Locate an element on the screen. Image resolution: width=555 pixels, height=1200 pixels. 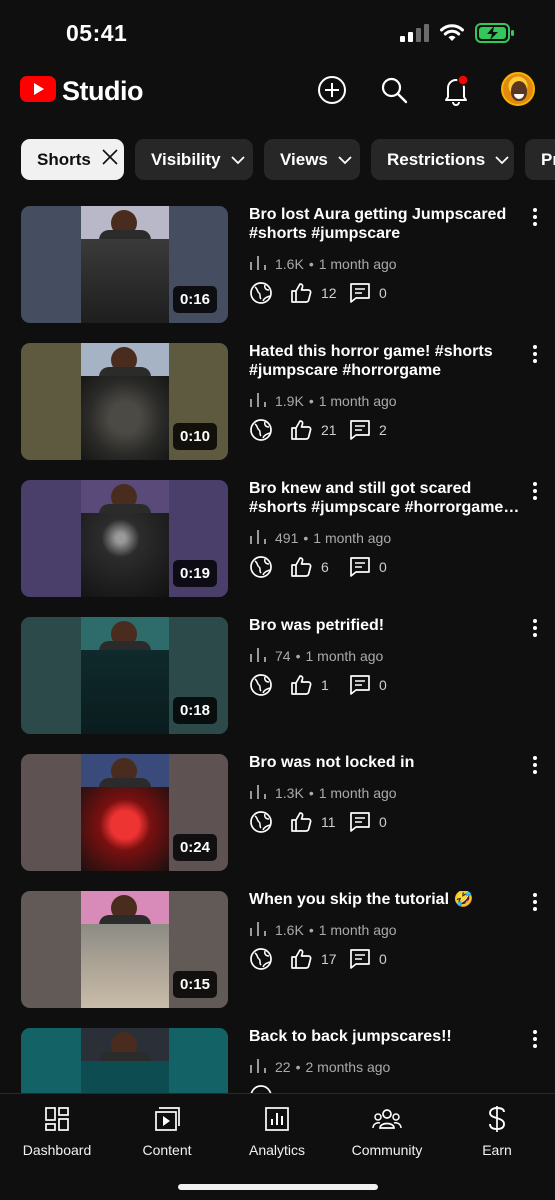
video-meta: 74 • 1 month ago is located at coordinates (316, 655).